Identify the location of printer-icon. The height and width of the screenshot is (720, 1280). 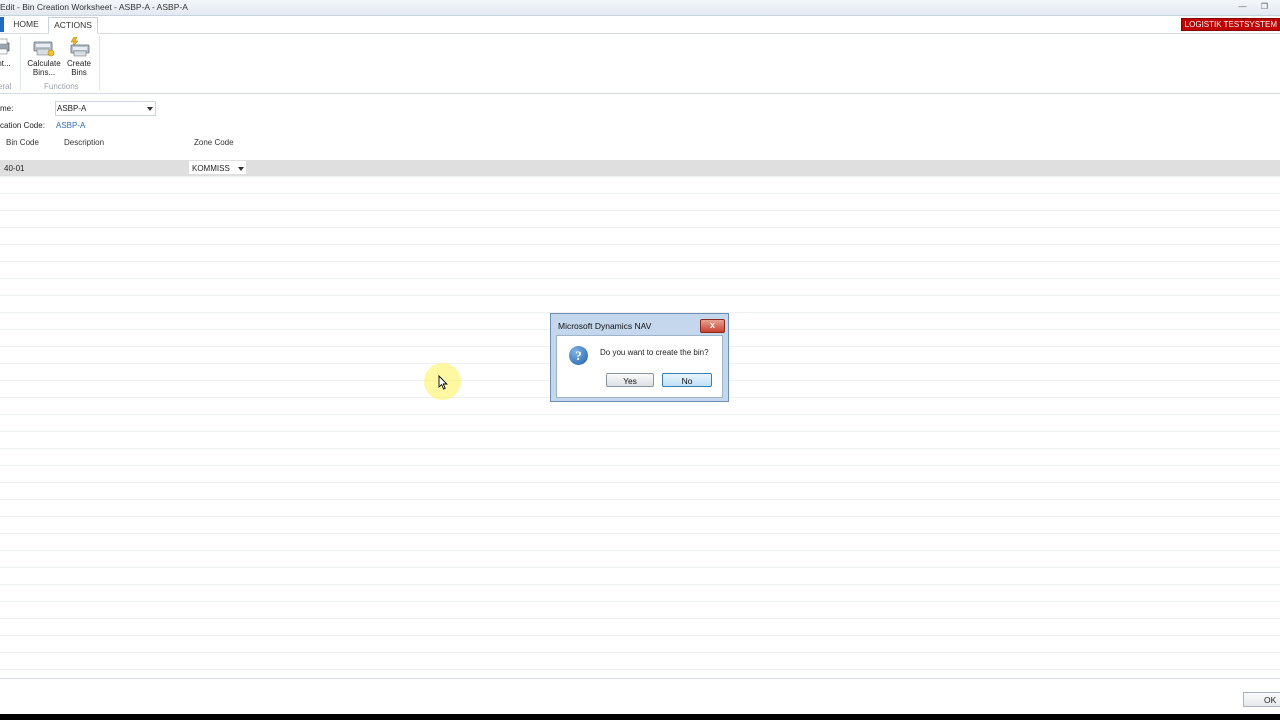
(5, 47).